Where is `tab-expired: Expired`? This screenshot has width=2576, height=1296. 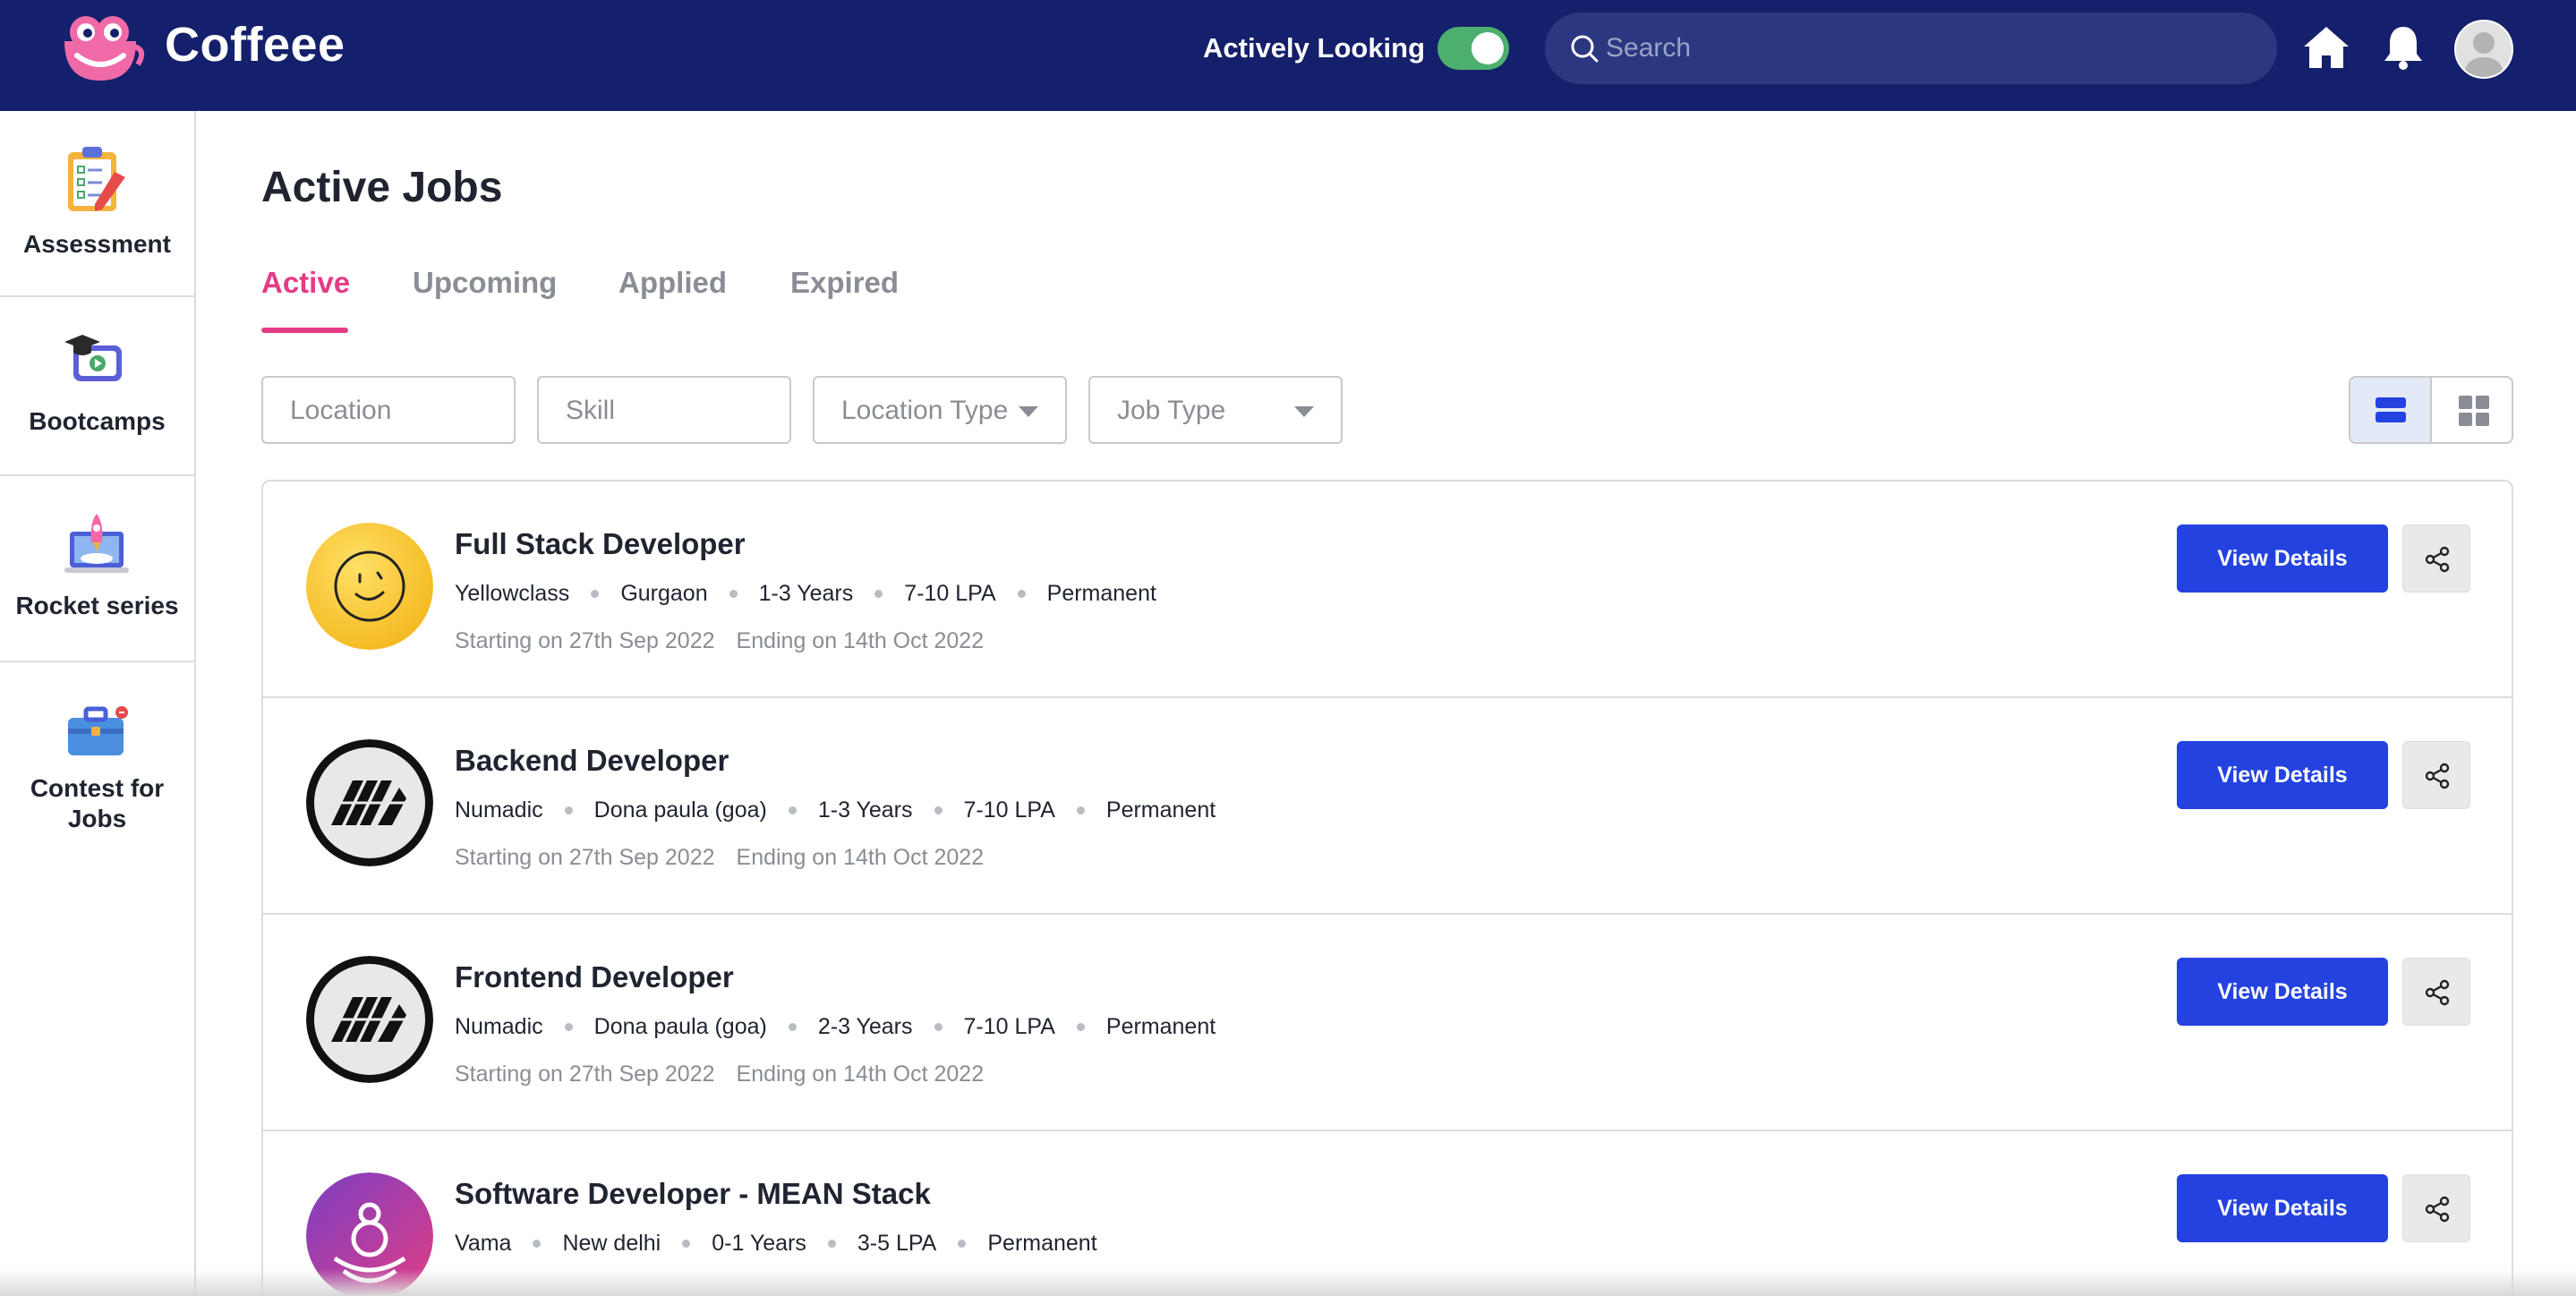 tab-expired: Expired is located at coordinates (844, 283).